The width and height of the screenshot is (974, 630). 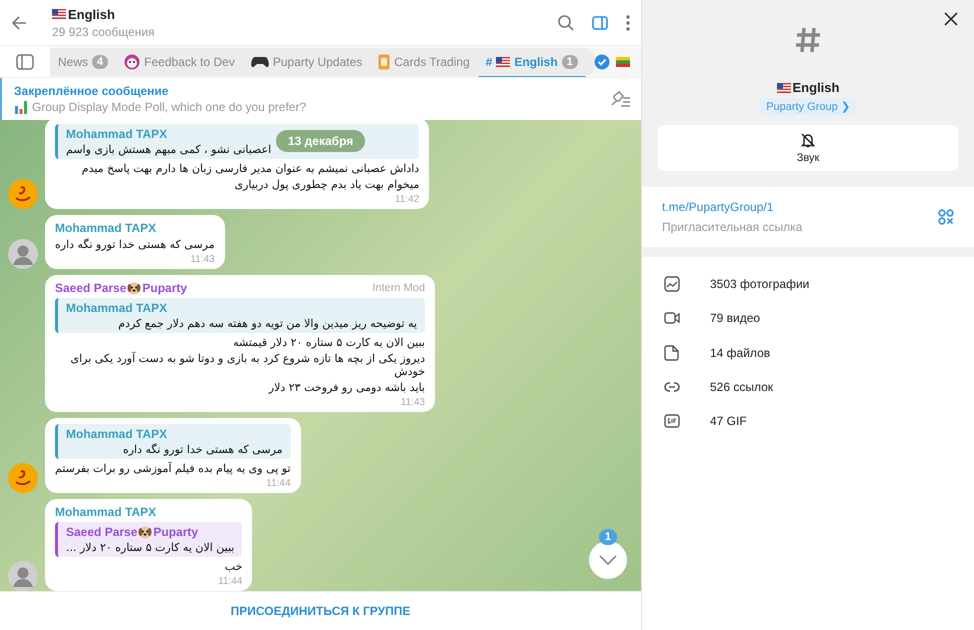 What do you see at coordinates (311, 91) in the screenshot?
I see `pinned-message-title: Закреплённое сообщение` at bounding box center [311, 91].